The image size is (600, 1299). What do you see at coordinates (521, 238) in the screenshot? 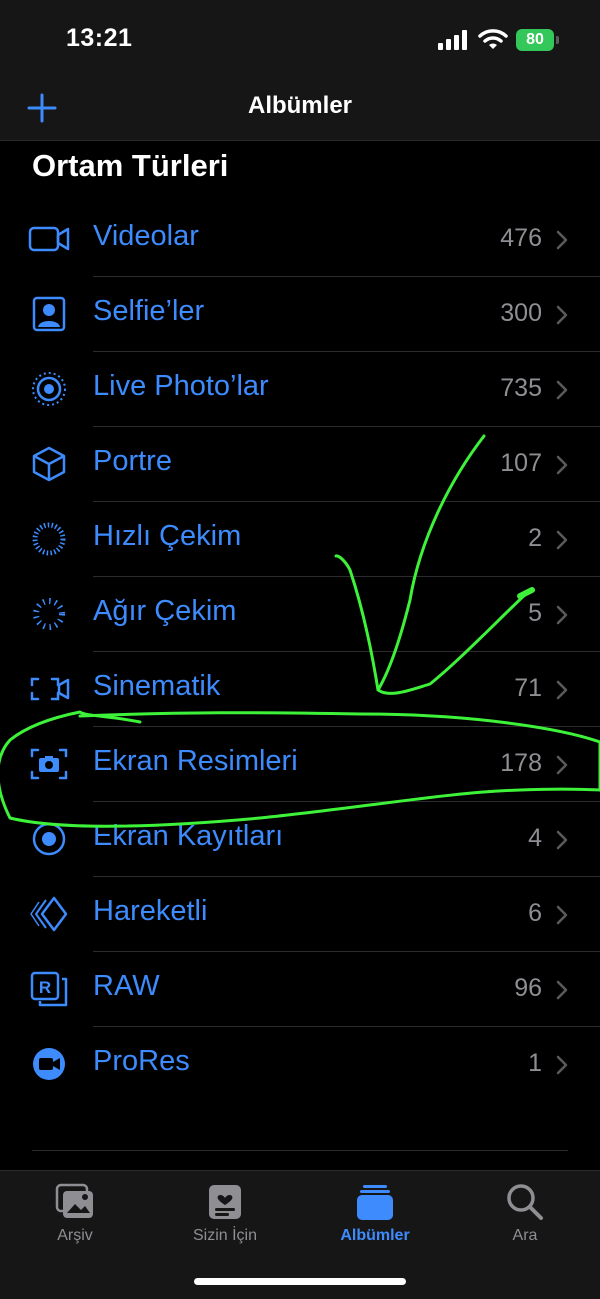
I see `row-count: 476` at bounding box center [521, 238].